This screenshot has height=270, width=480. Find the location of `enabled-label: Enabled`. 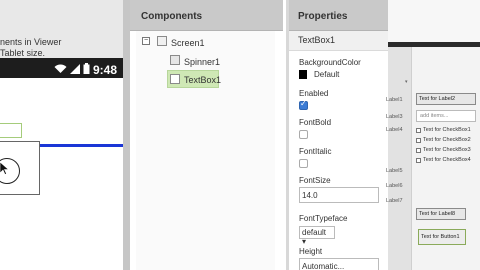

enabled-label: Enabled is located at coordinates (314, 93).